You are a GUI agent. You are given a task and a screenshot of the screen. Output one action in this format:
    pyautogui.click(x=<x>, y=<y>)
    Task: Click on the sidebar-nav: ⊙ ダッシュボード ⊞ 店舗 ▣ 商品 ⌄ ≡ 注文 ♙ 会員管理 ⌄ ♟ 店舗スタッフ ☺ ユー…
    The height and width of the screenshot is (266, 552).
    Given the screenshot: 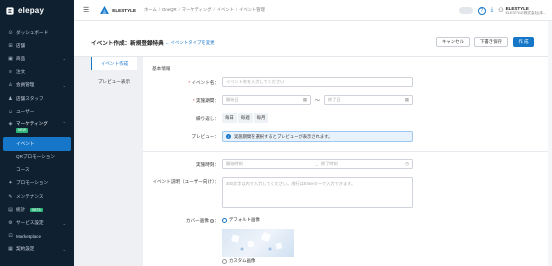 What is the action you would take?
    pyautogui.click(x=37, y=141)
    